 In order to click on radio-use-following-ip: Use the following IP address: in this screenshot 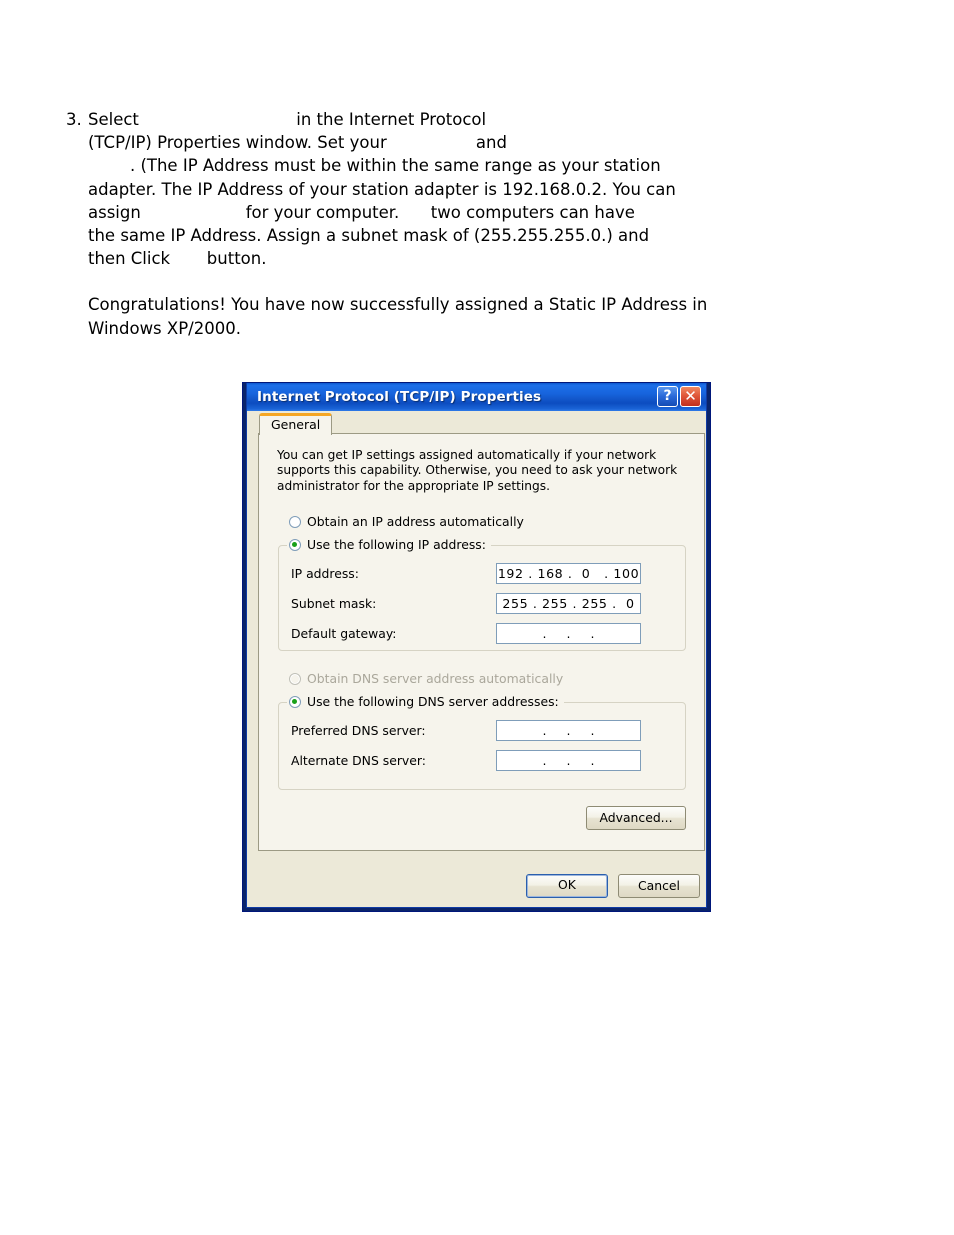, I will do `click(389, 544)`.